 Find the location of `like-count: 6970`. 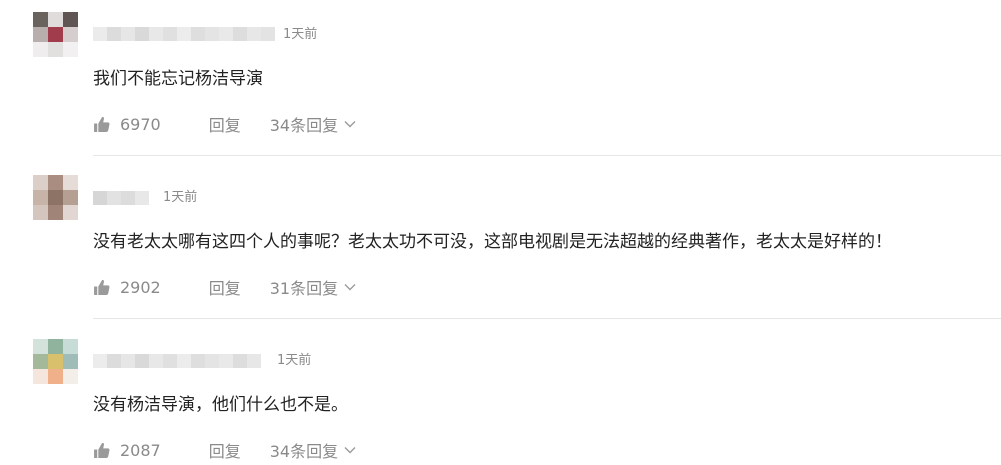

like-count: 6970 is located at coordinates (140, 124).